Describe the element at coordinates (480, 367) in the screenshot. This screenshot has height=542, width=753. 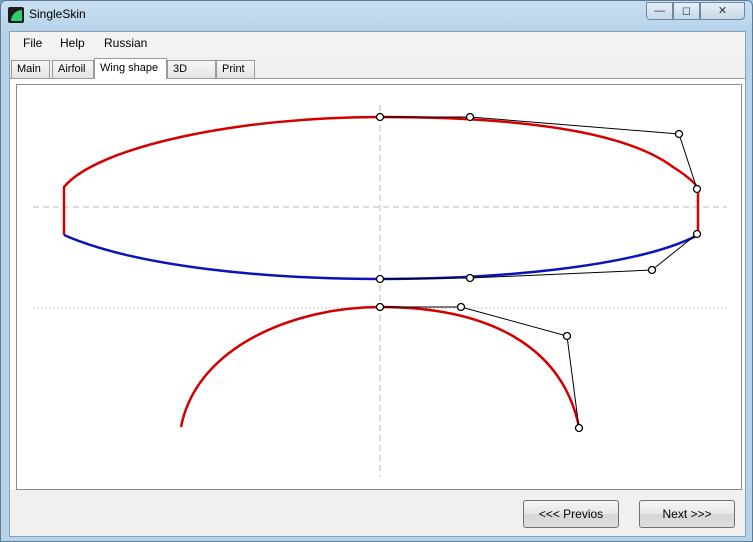
I see `tip-profile-control-polygon` at that location.